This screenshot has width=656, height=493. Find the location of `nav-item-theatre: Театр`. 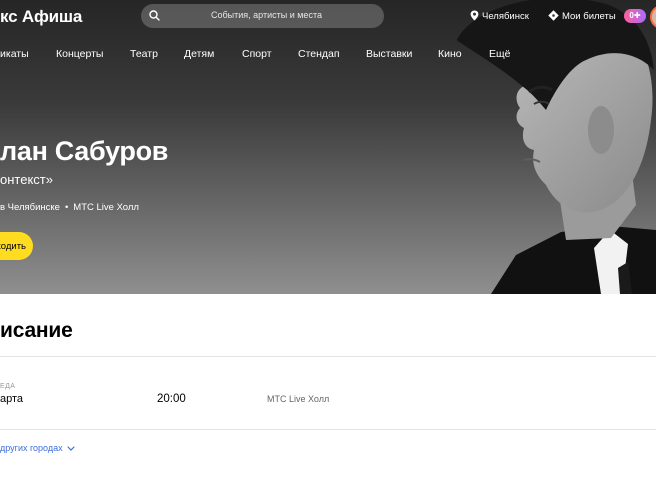

nav-item-theatre: Театр is located at coordinates (144, 54).